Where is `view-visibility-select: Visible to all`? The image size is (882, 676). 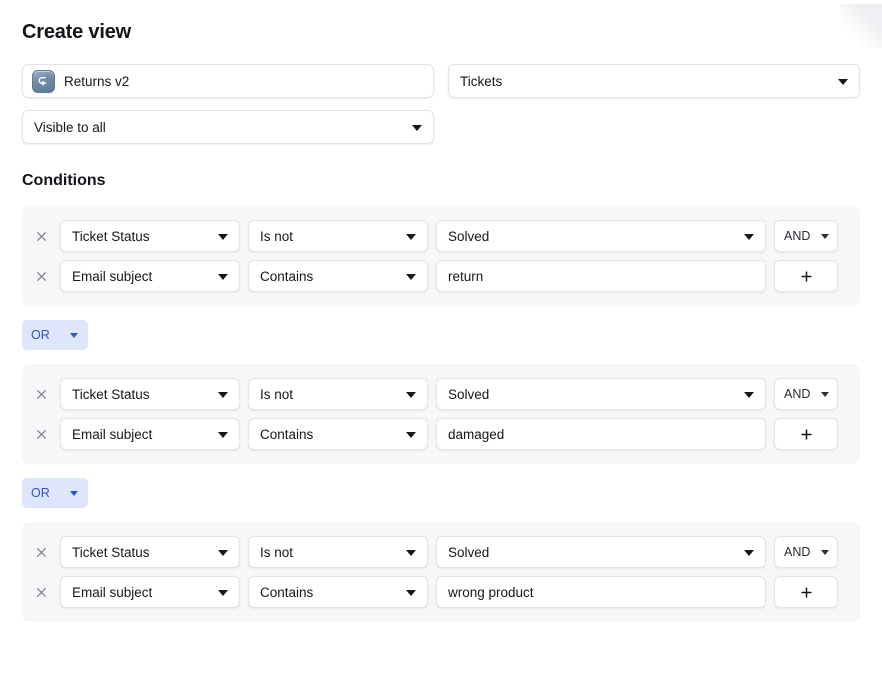 view-visibility-select: Visible to all is located at coordinates (228, 127).